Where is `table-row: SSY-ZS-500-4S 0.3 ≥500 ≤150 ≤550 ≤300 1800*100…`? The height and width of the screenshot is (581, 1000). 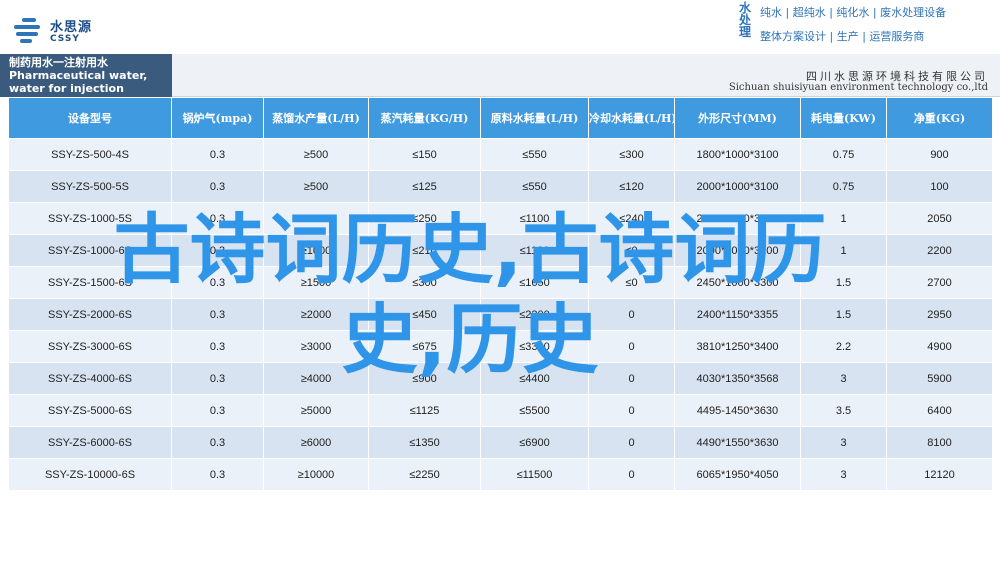
table-row: SSY-ZS-500-4S 0.3 ≥500 ≤150 ≤550 ≤300 1800*100… is located at coordinates (500, 154).